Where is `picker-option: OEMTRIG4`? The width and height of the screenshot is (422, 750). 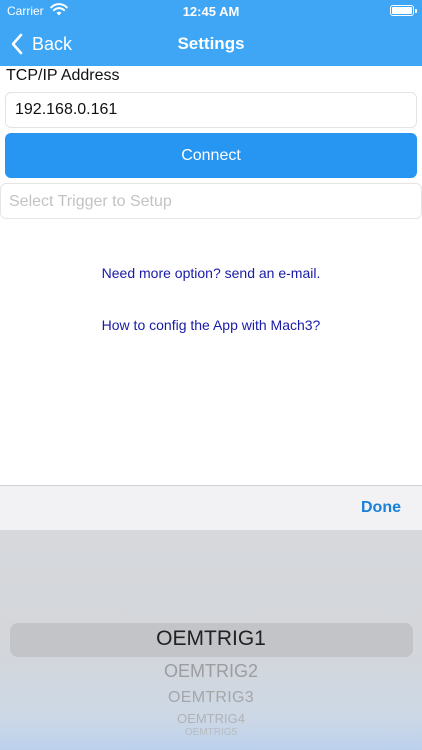 picker-option: OEMTRIG4 is located at coordinates (211, 718).